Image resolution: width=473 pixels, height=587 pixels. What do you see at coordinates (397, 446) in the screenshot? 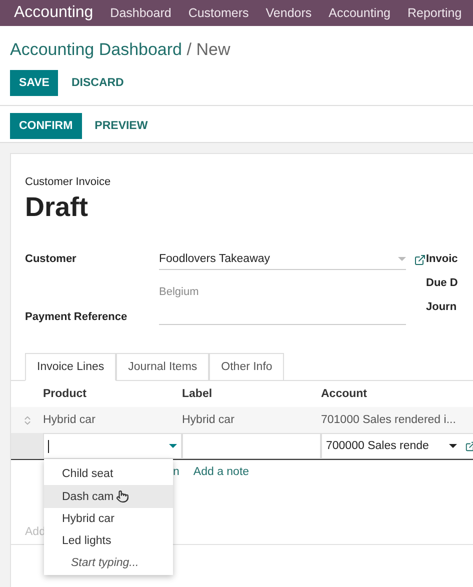
I see `account-input: 700000 Sales rende` at bounding box center [397, 446].